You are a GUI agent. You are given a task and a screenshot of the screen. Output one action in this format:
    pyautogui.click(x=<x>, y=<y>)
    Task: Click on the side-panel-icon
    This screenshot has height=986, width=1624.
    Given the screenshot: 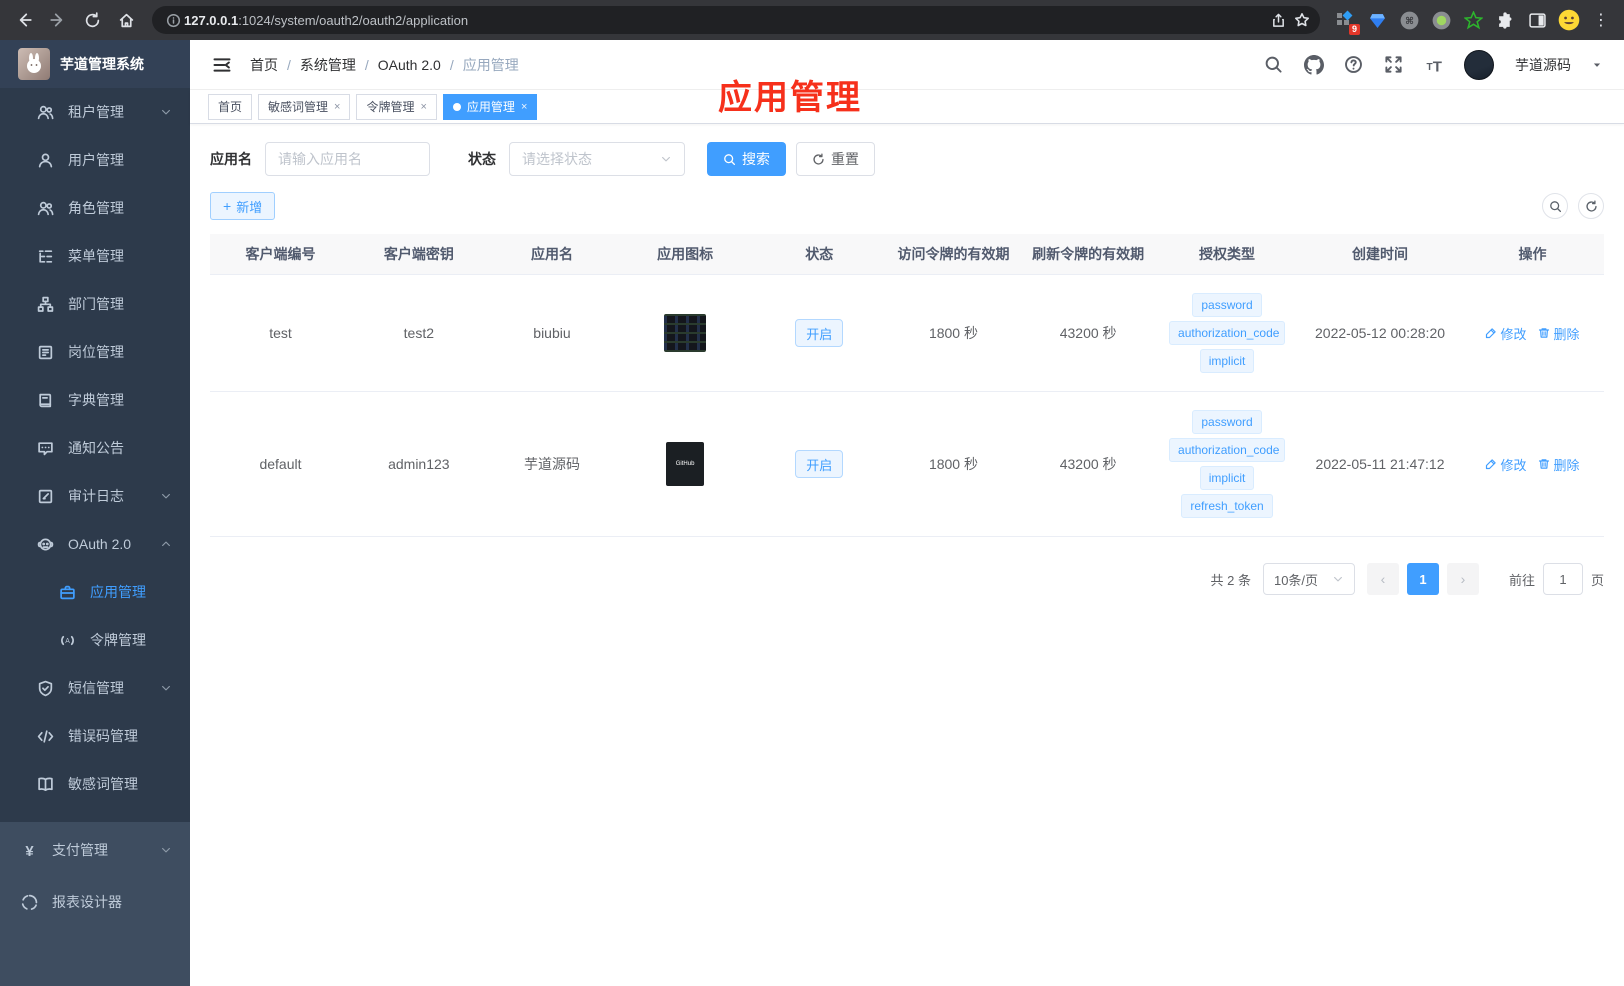 What is the action you would take?
    pyautogui.click(x=1537, y=20)
    